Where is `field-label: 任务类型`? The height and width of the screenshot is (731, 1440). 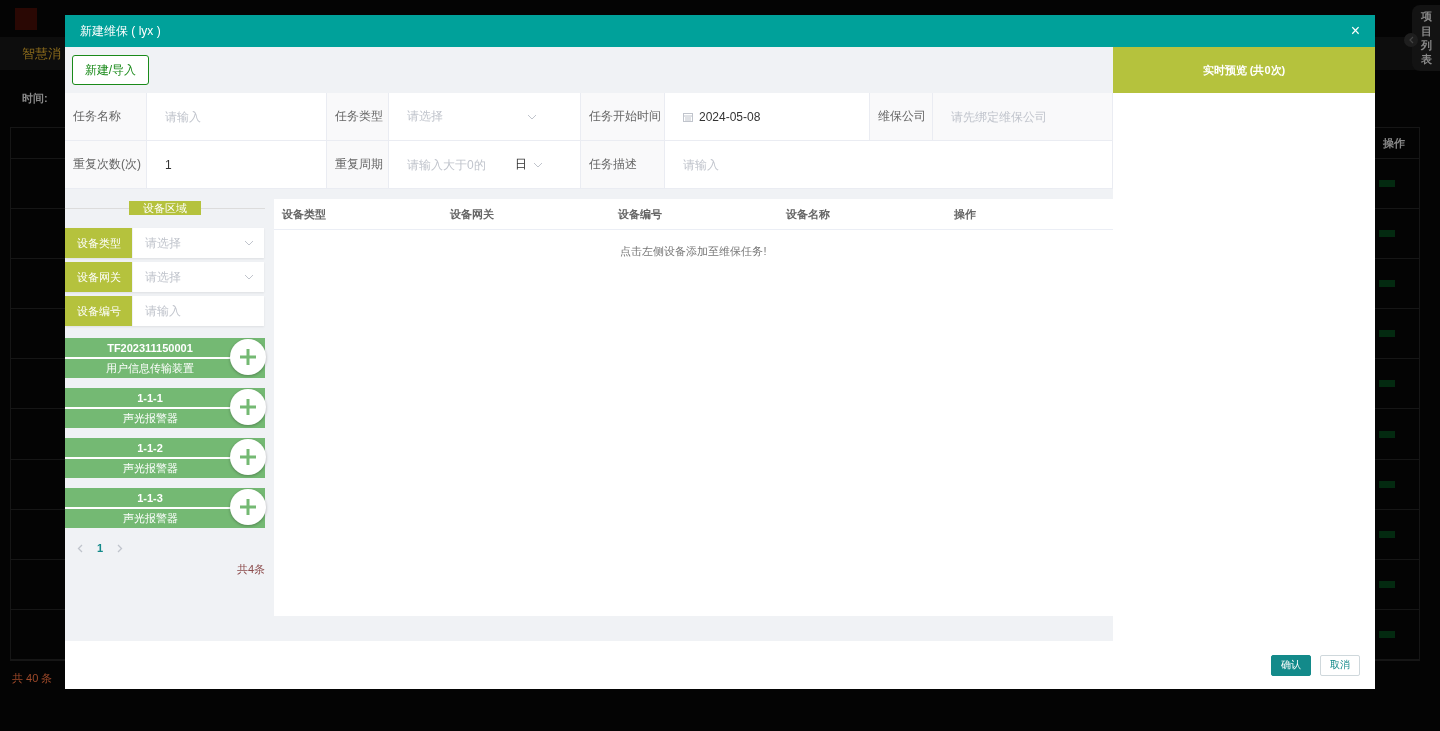 field-label: 任务类型 is located at coordinates (359, 116).